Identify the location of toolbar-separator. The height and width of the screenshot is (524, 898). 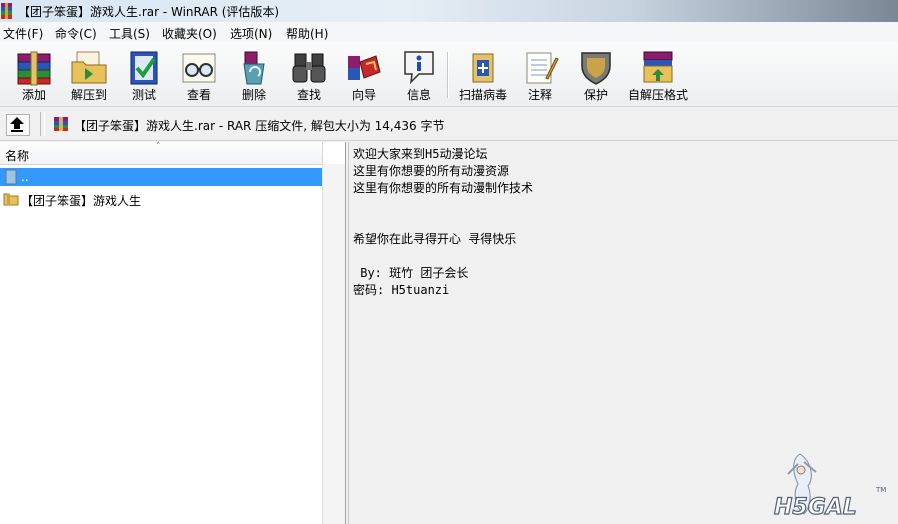
(448, 75).